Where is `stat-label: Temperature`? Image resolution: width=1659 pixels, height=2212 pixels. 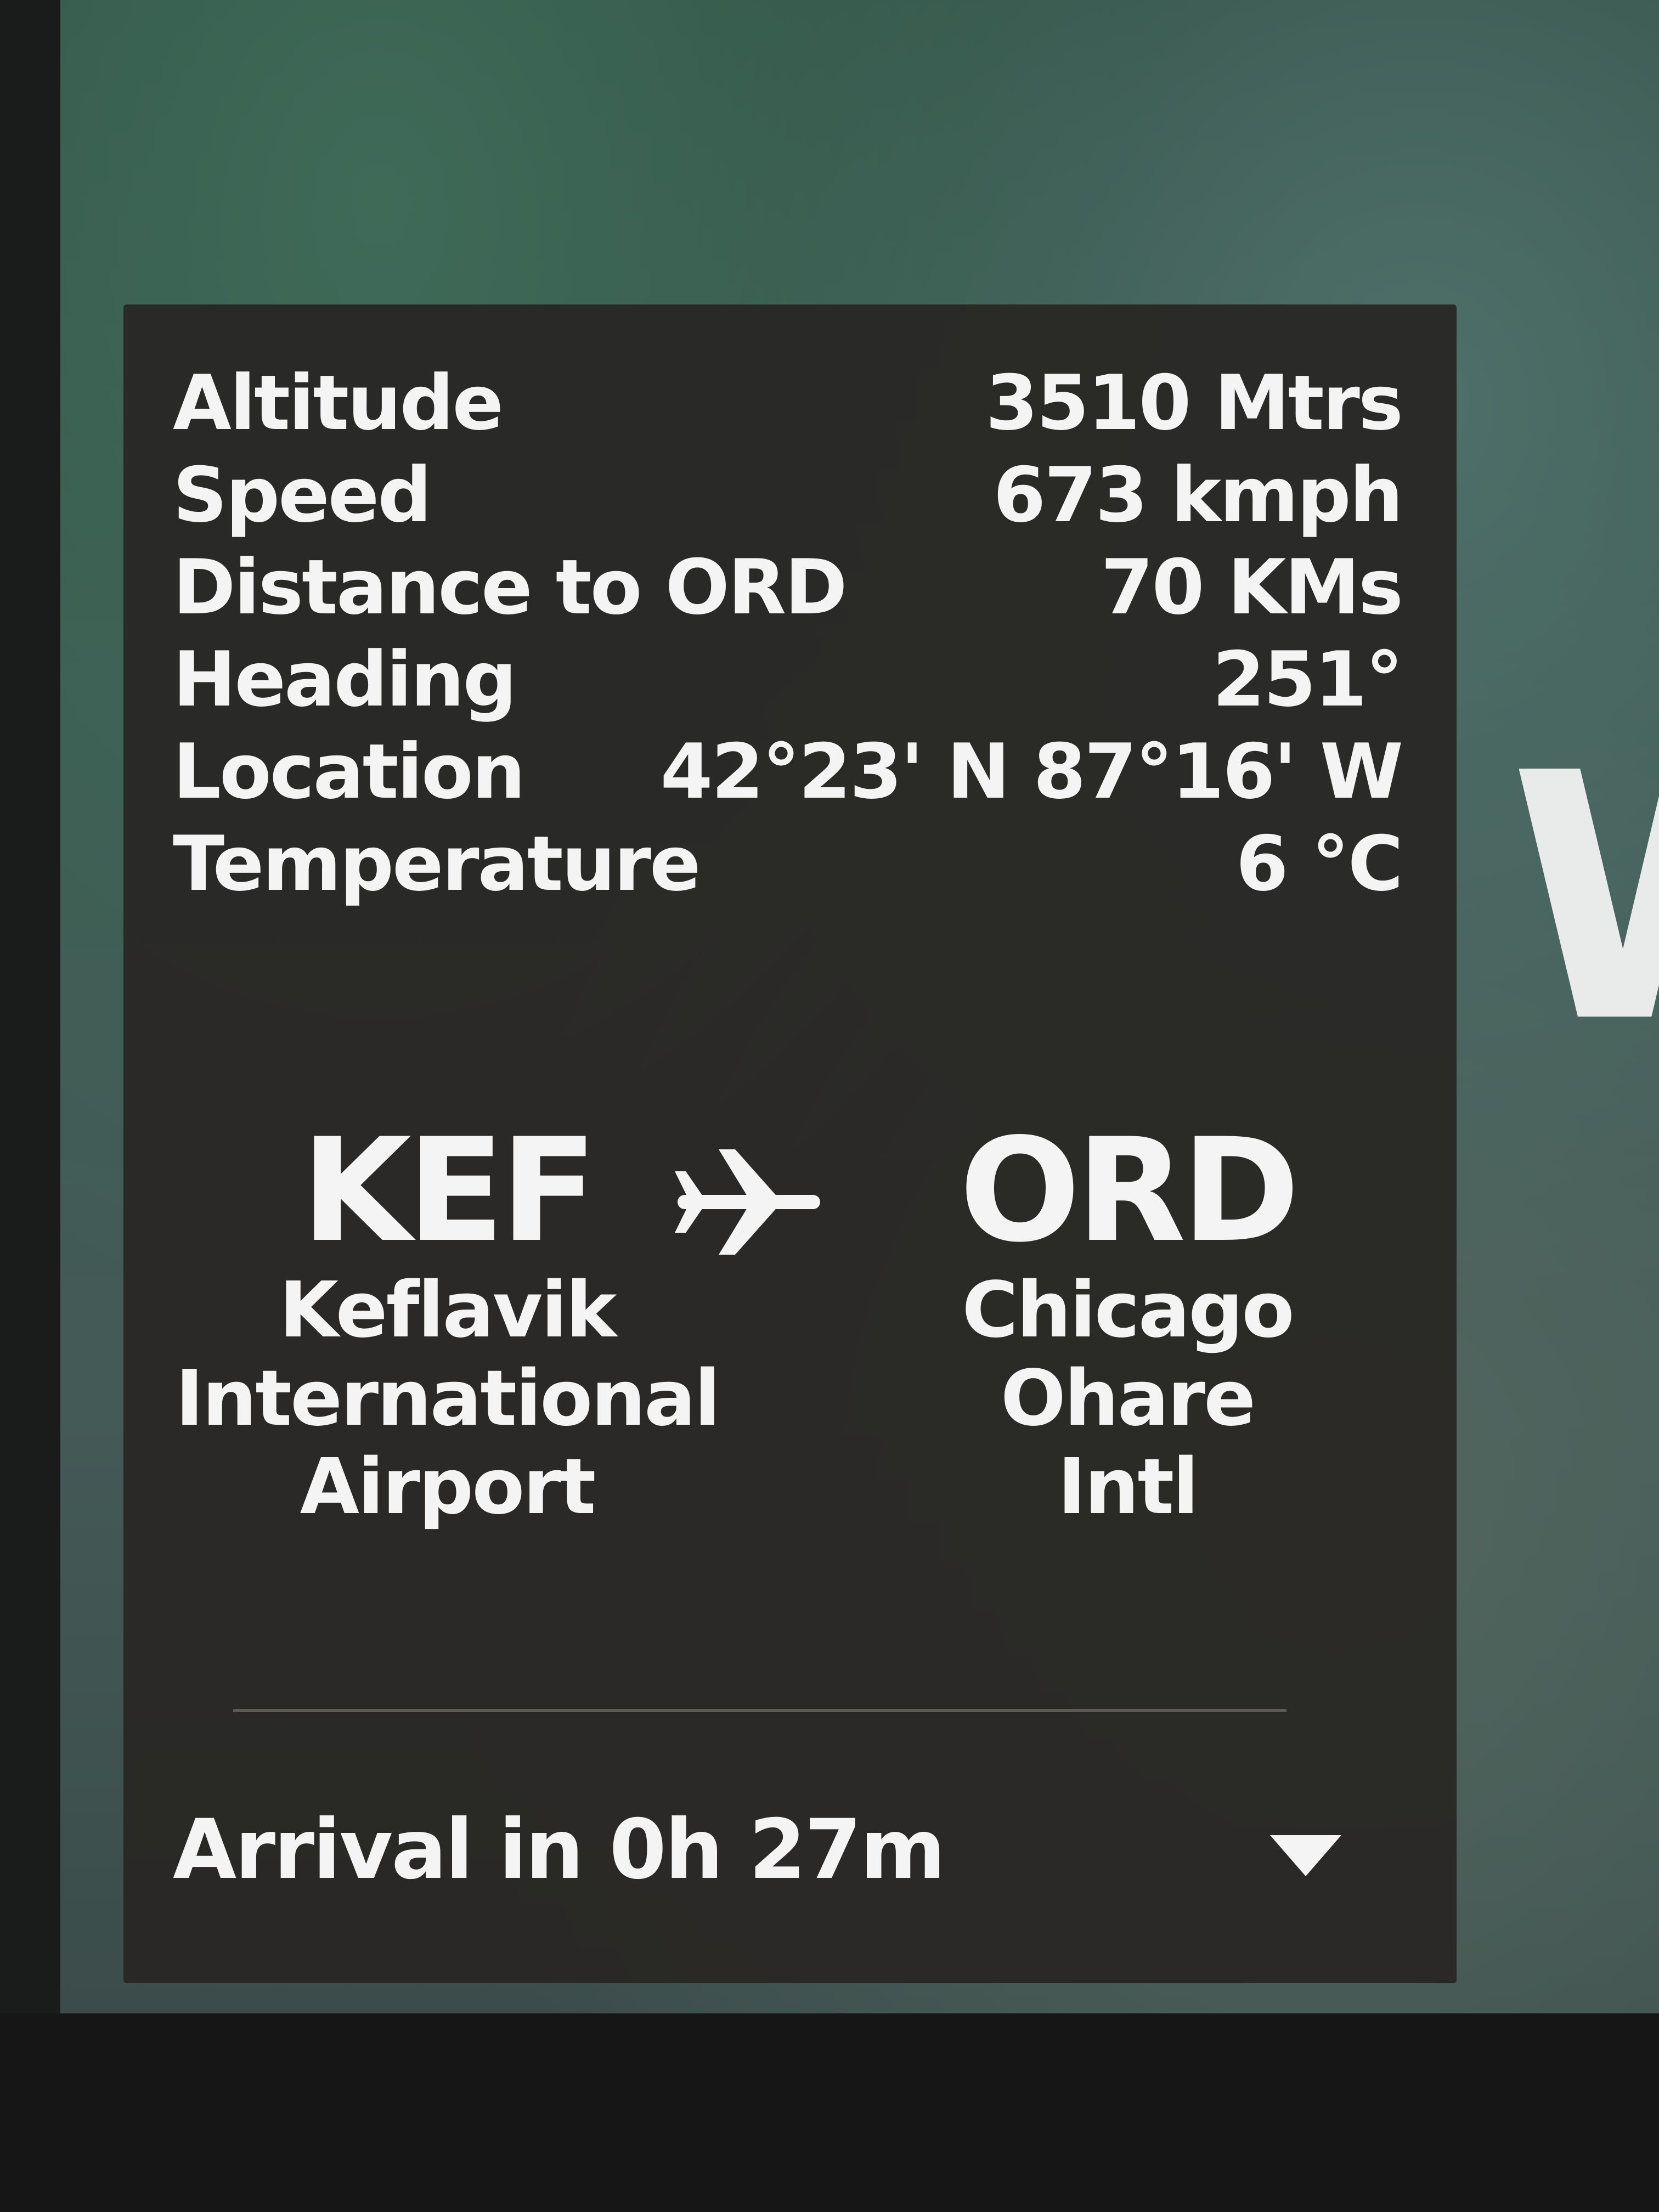
stat-label: Temperature is located at coordinates (437, 864).